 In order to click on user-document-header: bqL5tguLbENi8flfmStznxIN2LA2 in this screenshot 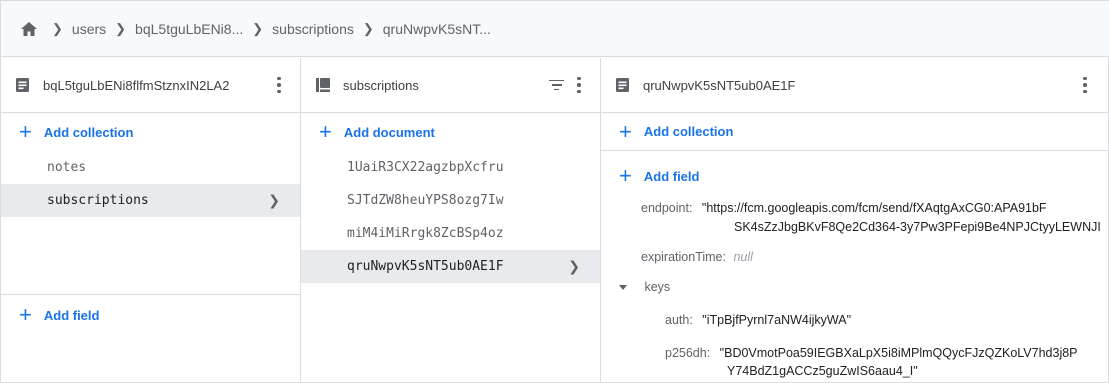, I will do `click(150, 85)`.